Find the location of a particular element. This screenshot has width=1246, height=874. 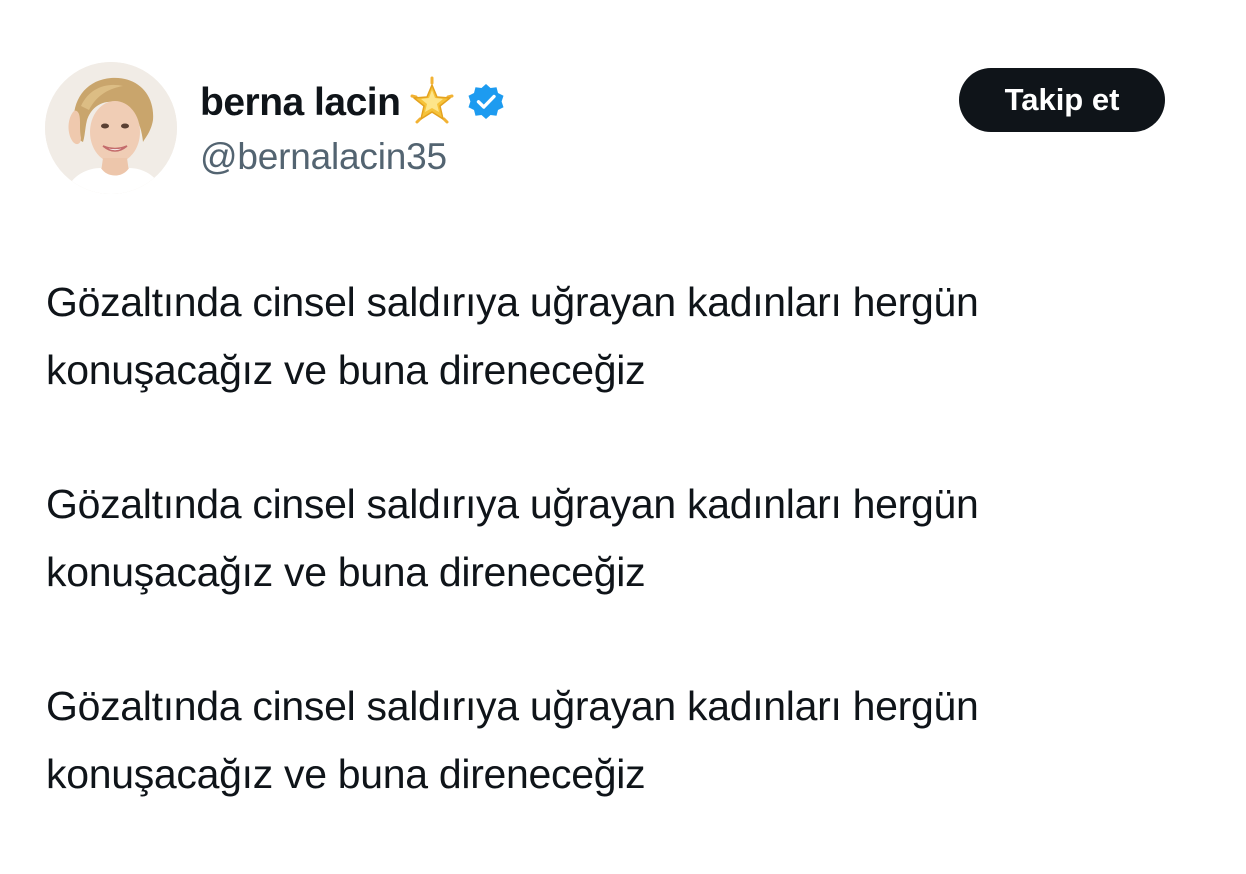

avatar-photo is located at coordinates (111, 128).